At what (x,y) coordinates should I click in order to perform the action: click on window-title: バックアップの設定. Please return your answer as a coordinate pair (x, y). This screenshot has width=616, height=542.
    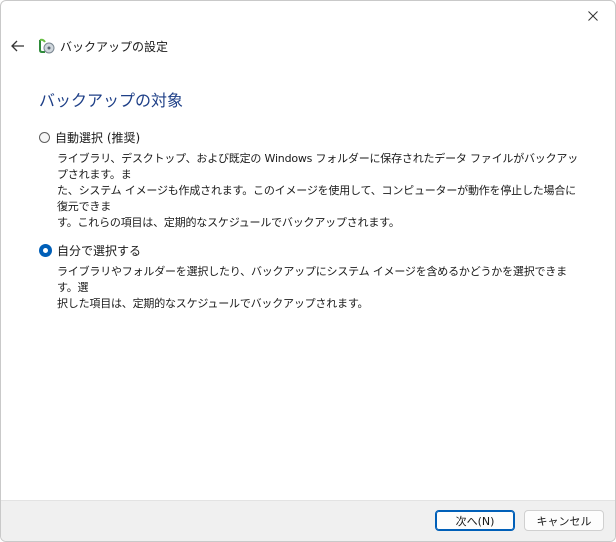
    Looking at the image, I should click on (114, 46).